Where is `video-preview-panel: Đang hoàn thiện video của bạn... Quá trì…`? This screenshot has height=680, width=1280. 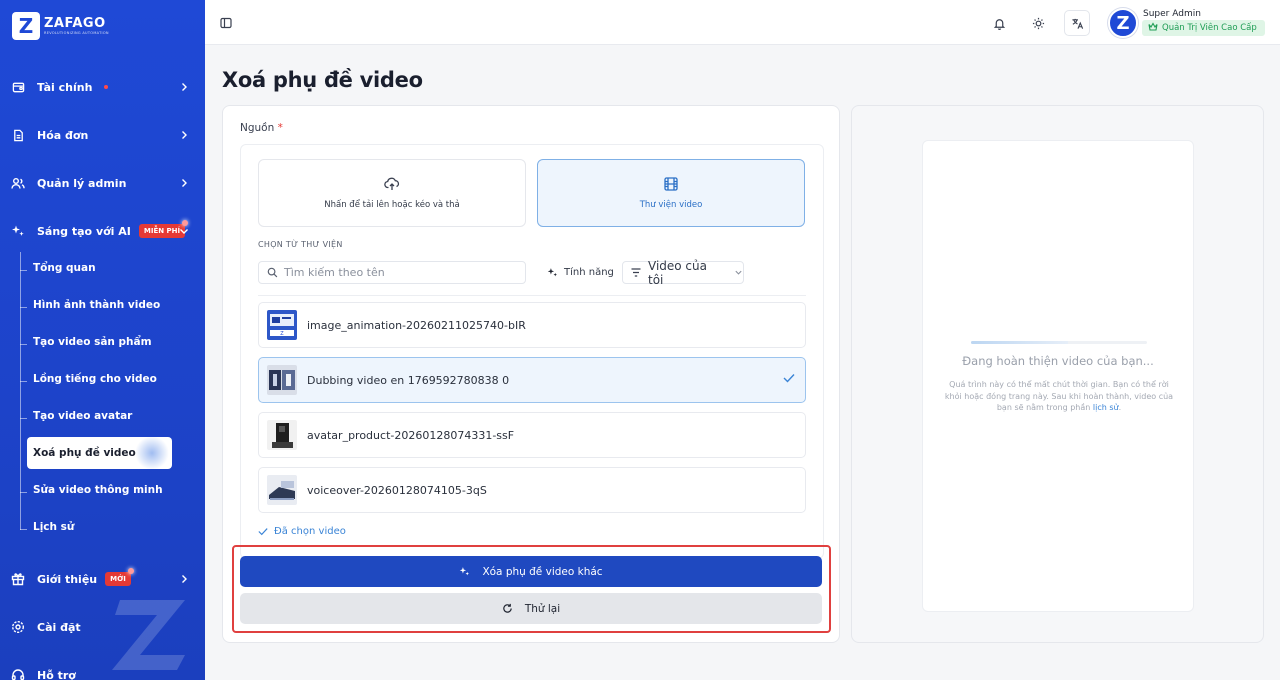
video-preview-panel: Đang hoàn thiện video của bạn... Quá trì… is located at coordinates (1058, 376).